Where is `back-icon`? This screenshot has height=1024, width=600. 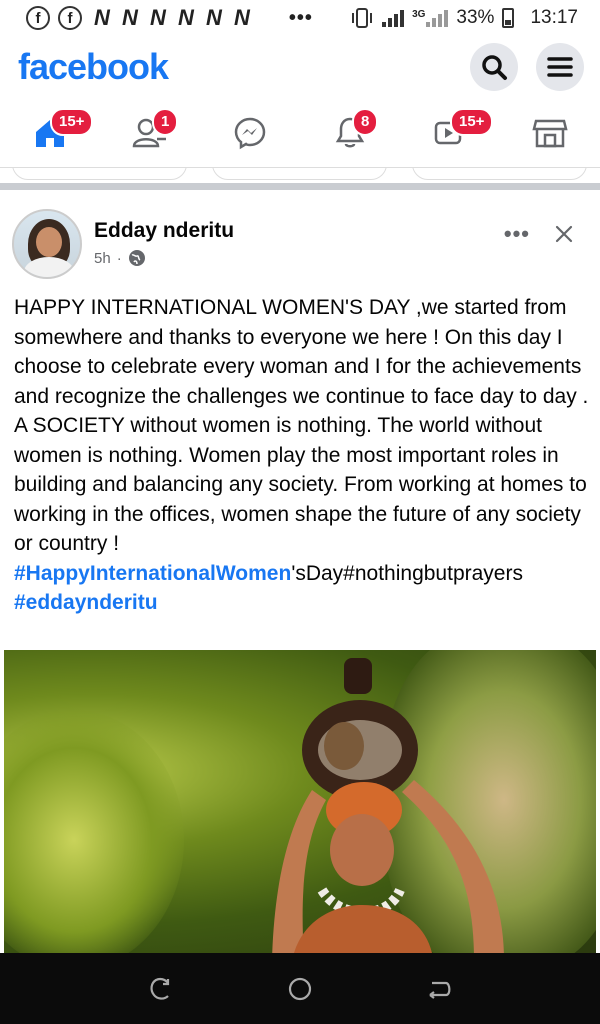 back-icon is located at coordinates (440, 989).